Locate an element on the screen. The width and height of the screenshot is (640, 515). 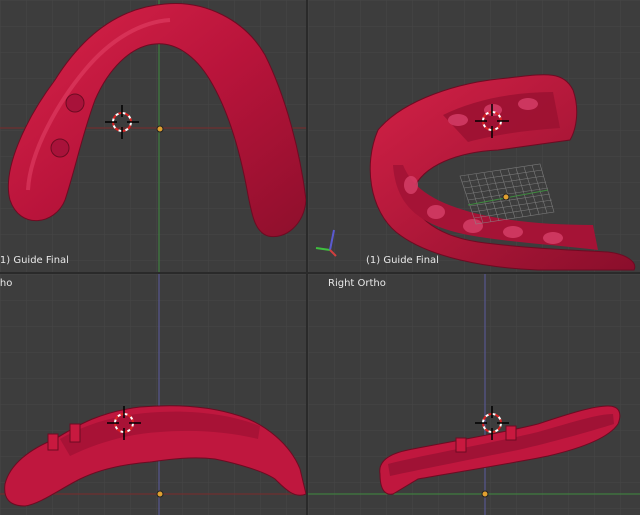
viewport-label: tho is located at coordinates (6, 283).